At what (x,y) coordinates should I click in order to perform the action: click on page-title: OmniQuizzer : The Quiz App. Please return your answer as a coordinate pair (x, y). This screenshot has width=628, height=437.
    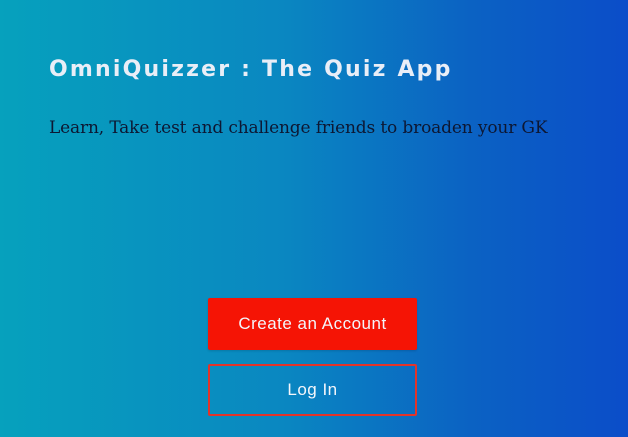
    Looking at the image, I should click on (251, 69).